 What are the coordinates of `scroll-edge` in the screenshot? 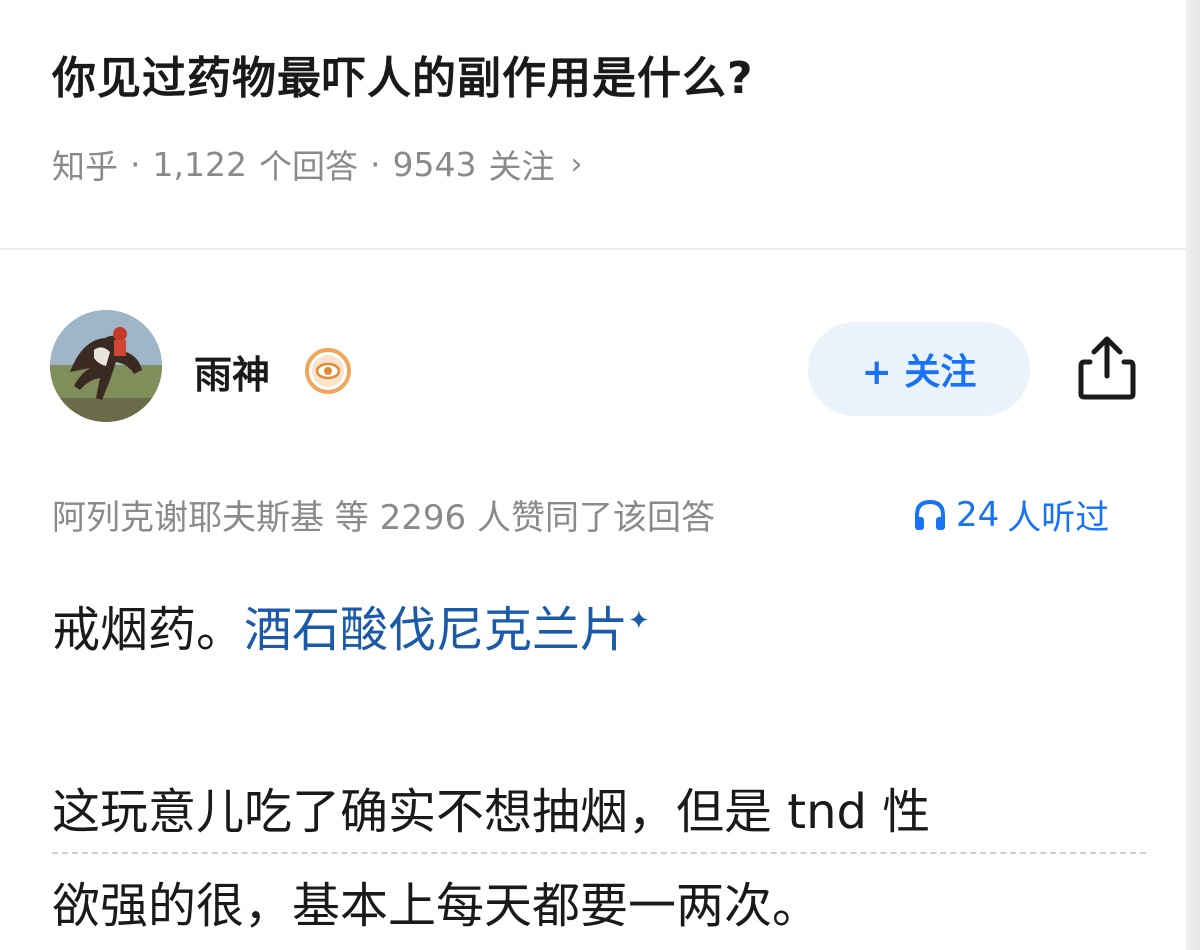 It's located at (1193, 475).